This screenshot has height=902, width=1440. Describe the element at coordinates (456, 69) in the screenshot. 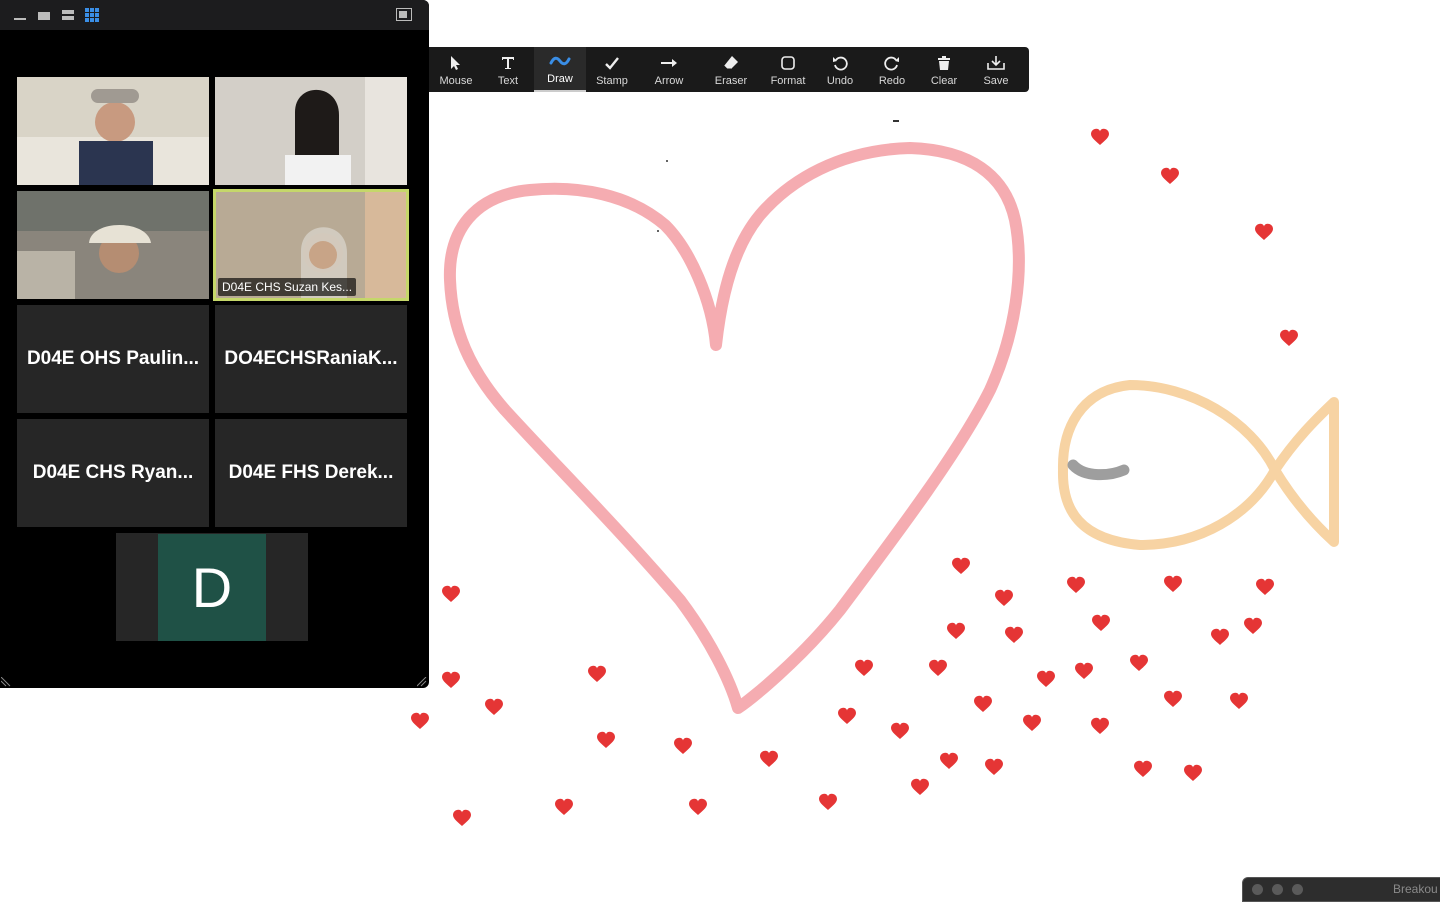

I see `tool-mouse: Mouse` at that location.